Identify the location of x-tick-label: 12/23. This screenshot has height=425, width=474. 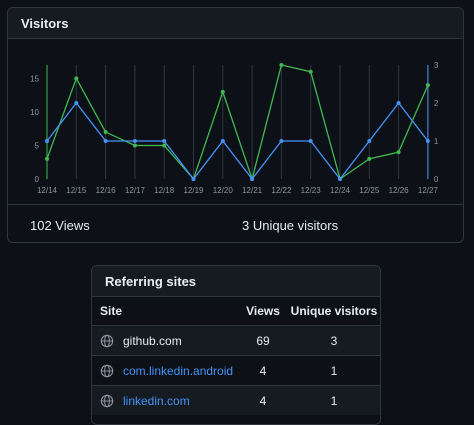
(311, 190).